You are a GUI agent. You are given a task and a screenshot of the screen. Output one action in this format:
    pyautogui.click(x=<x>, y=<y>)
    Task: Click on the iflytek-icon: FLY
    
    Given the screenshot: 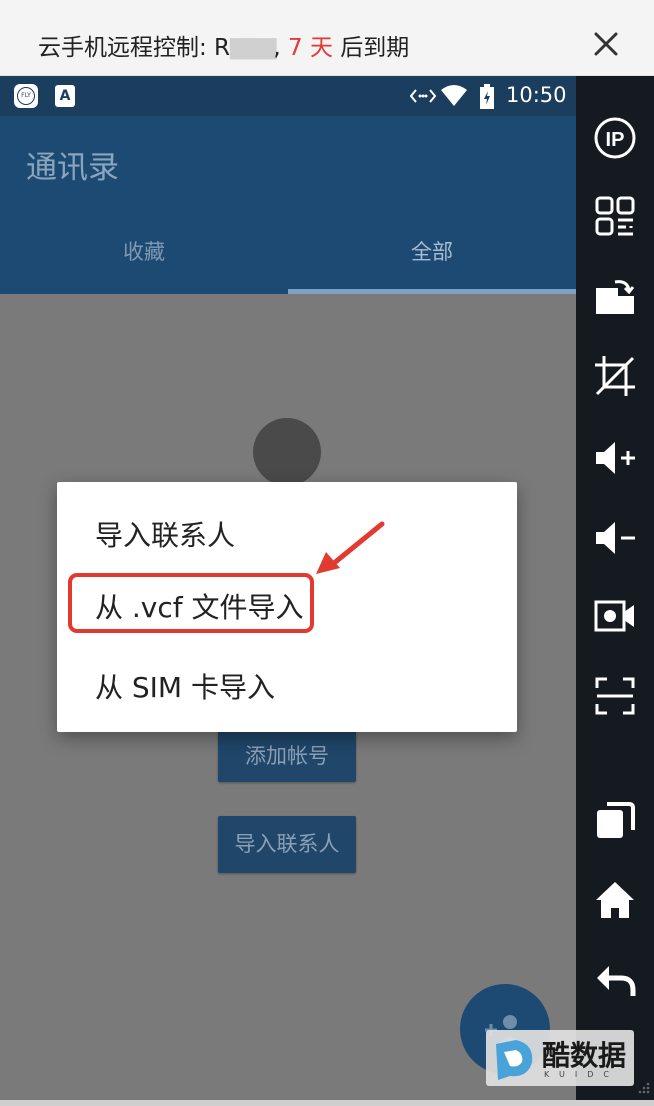 What is the action you would take?
    pyautogui.click(x=26, y=96)
    